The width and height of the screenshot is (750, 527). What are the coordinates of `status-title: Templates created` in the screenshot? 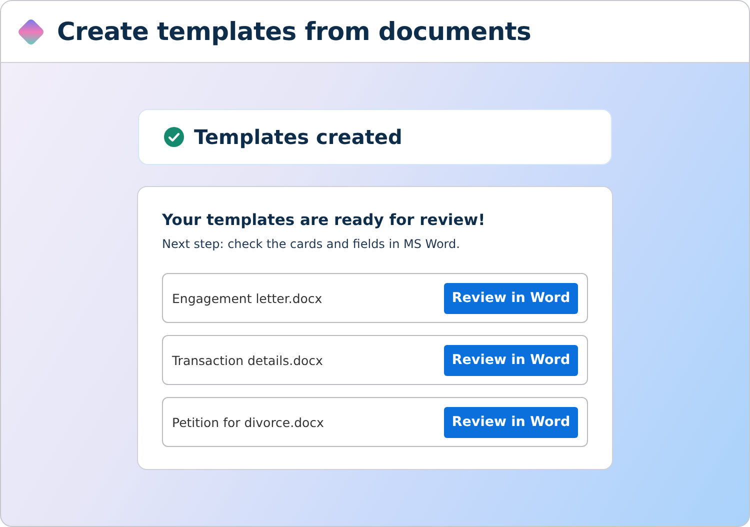 It's located at (298, 137).